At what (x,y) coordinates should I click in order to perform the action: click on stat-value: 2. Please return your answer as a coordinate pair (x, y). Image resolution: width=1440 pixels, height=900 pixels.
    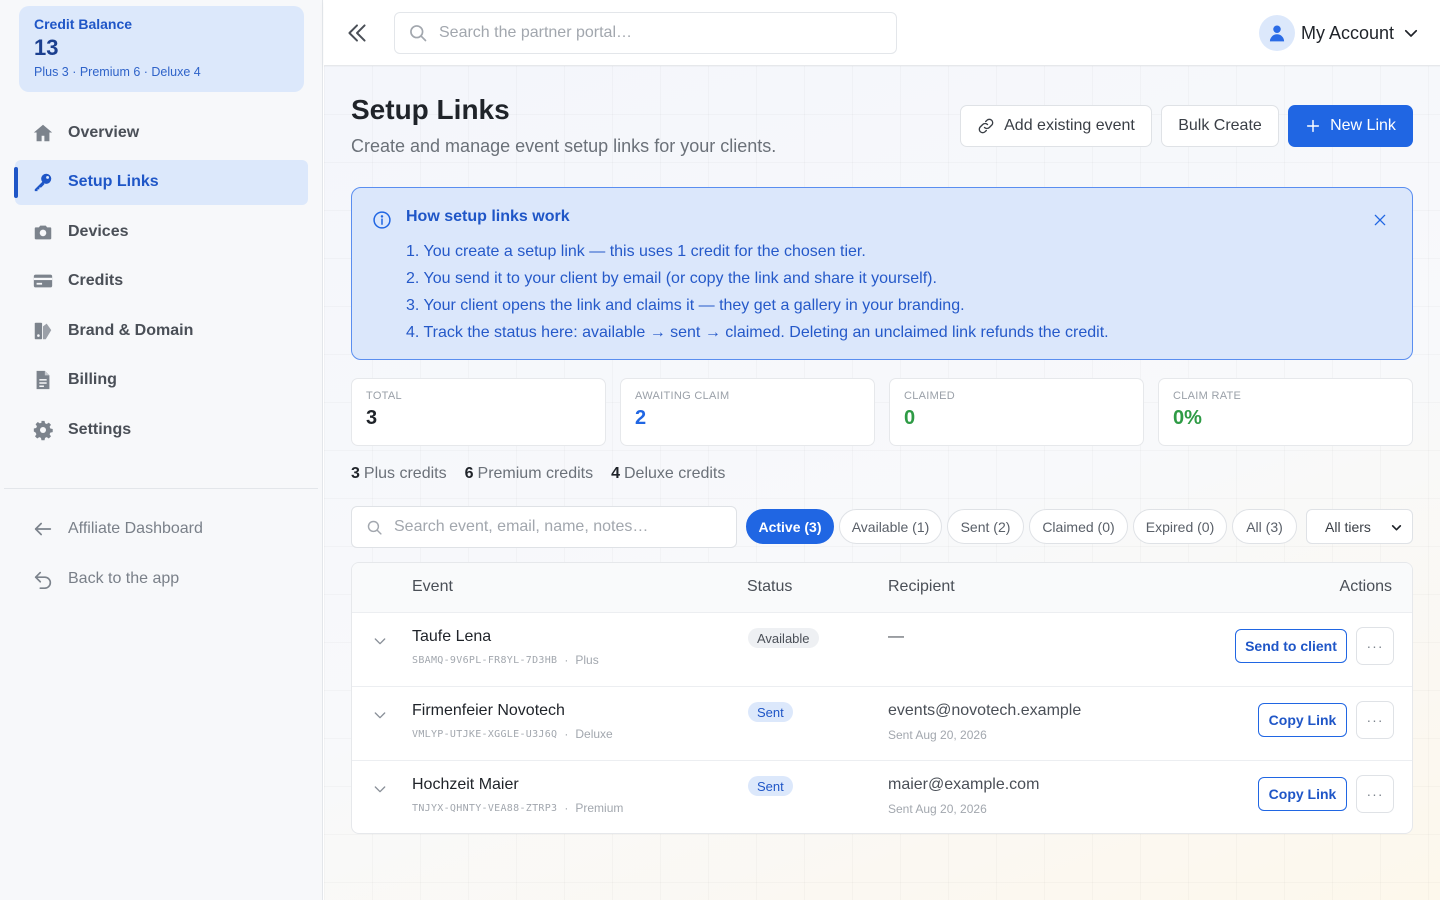
    Looking at the image, I should click on (641, 418).